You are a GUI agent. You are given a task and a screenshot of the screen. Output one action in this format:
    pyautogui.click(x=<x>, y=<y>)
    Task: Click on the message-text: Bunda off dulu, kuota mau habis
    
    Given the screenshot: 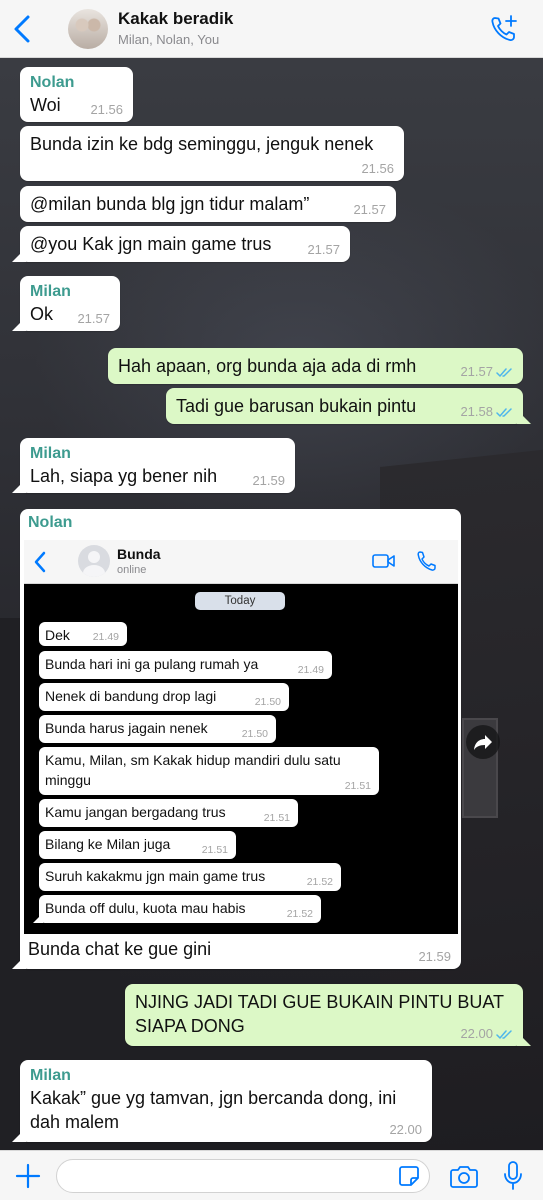 What is the action you would take?
    pyautogui.click(x=145, y=908)
    